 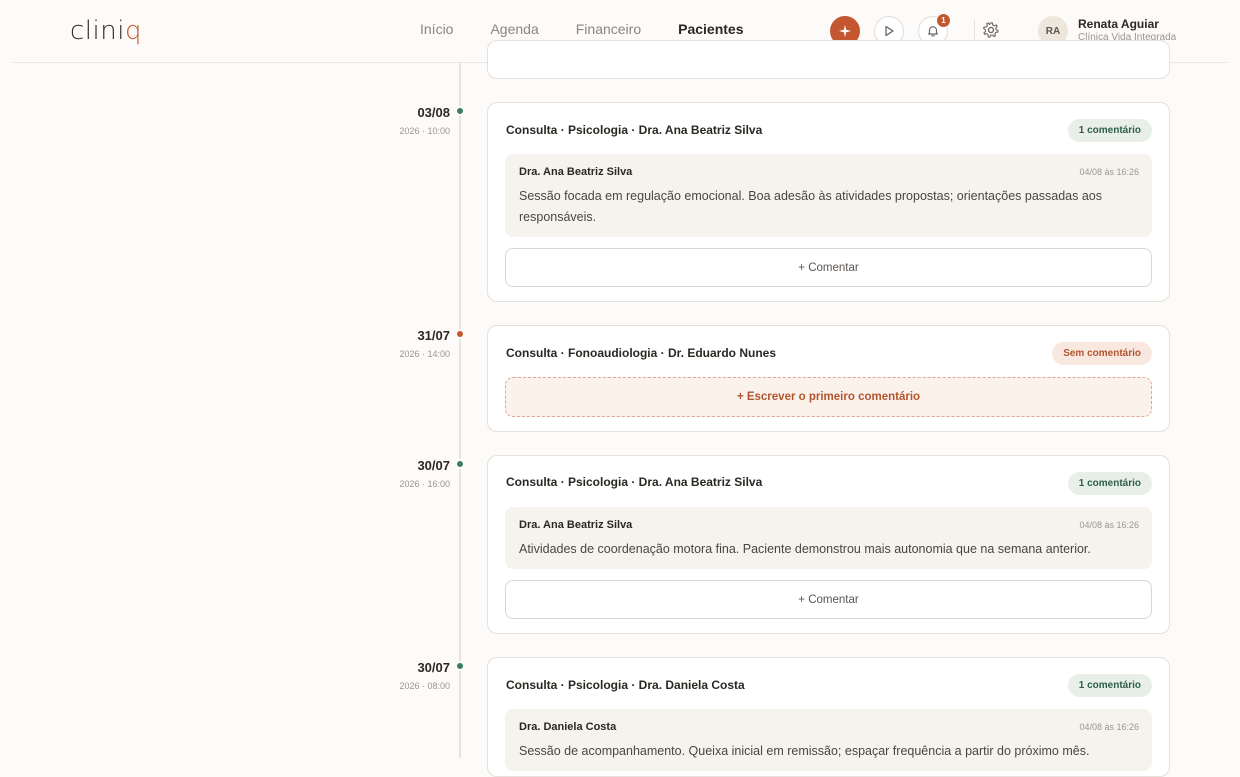 I want to click on settings-button, so click(x=991, y=30).